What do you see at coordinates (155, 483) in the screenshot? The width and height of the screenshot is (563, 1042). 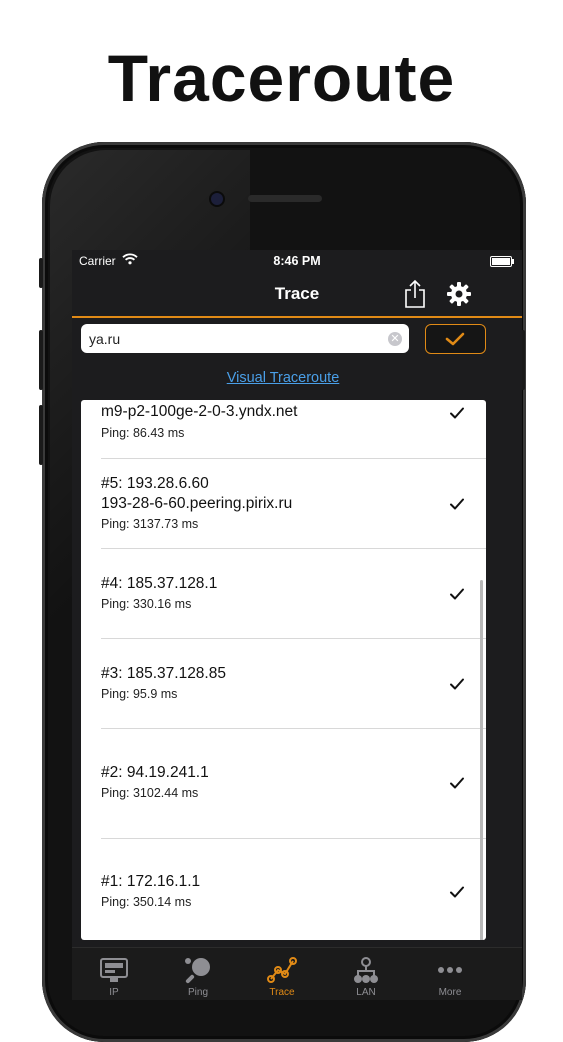 I see `hop-address: #5: 193.28.6.60` at bounding box center [155, 483].